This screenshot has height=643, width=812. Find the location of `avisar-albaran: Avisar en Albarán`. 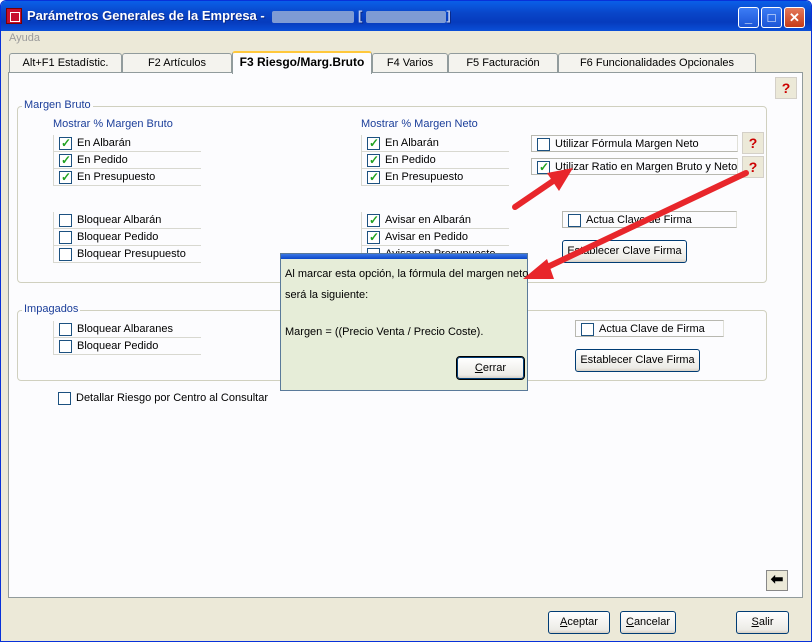

avisar-albaran: Avisar en Albarán is located at coordinates (435, 220).